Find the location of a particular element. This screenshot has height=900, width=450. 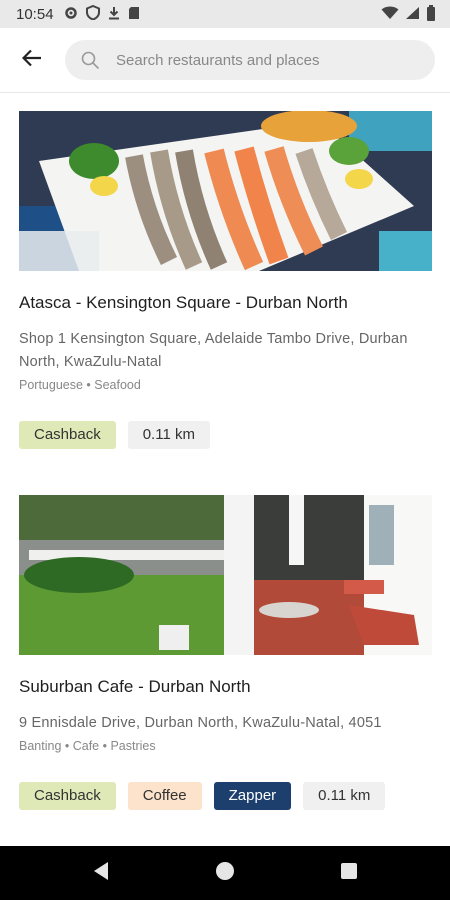

arrow-left-icon is located at coordinates (31, 60).